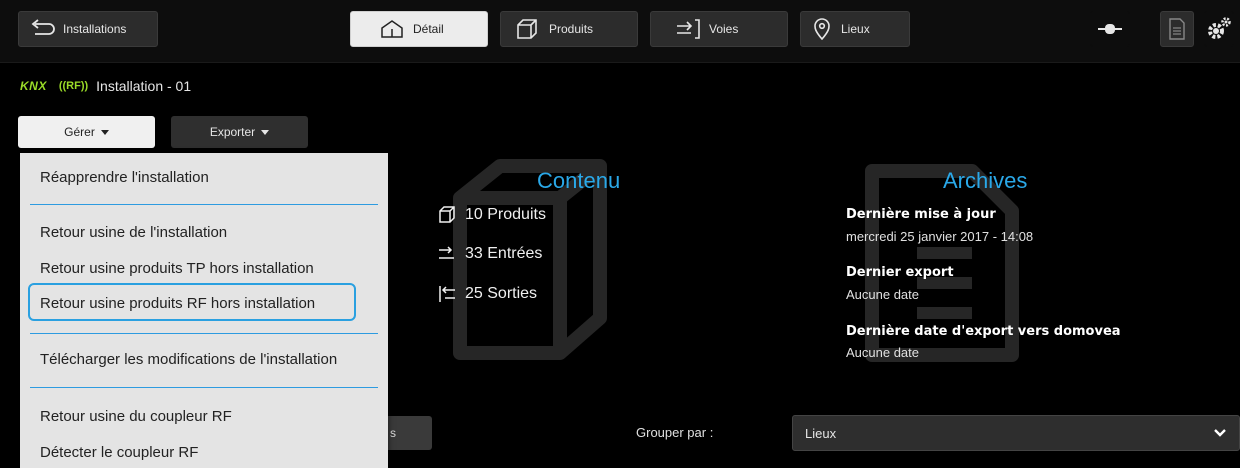 The height and width of the screenshot is (468, 1240). I want to click on last-update-label: Dernière mise à jour, so click(921, 214).